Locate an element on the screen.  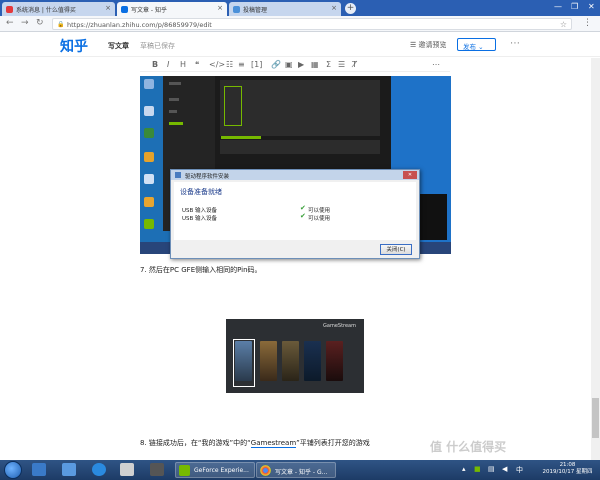
code-icon: </> is located at coordinates (217, 64).